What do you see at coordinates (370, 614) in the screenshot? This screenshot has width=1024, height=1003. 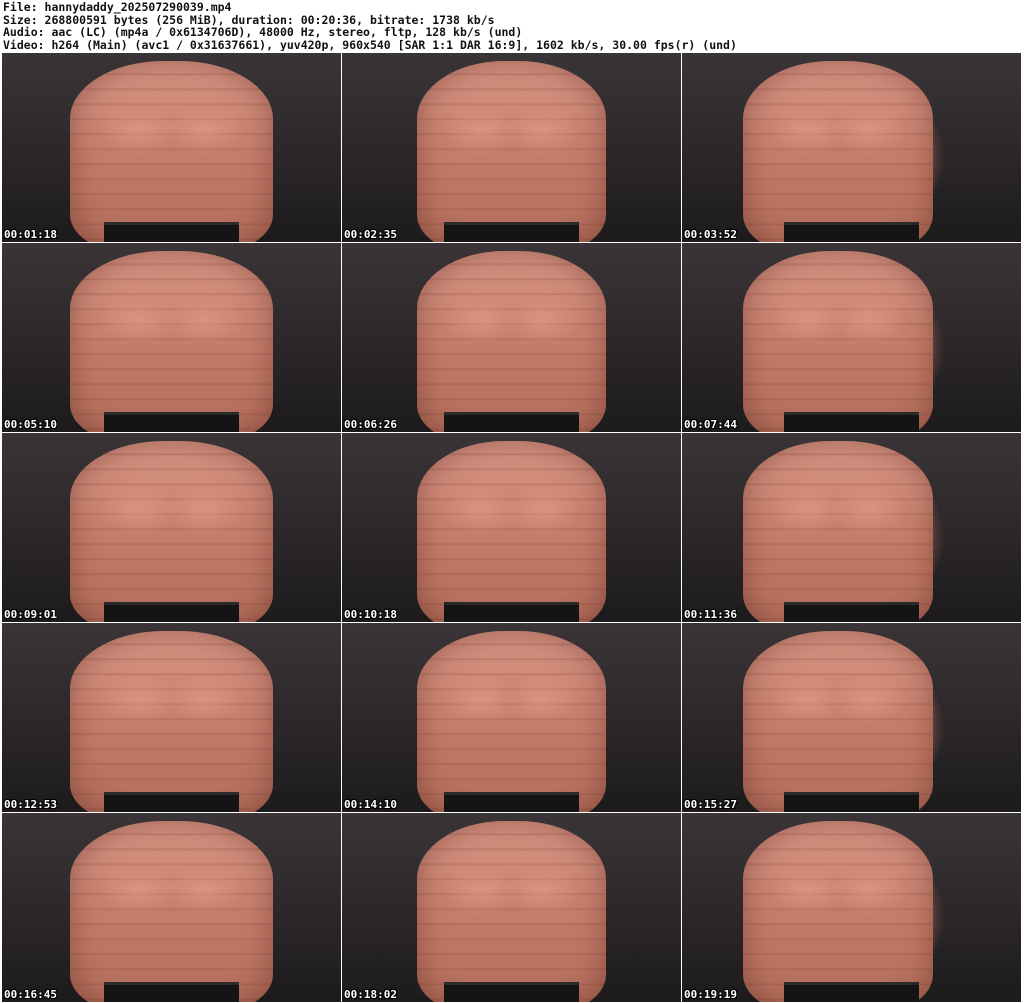 I see `frame-timestamp: 00:10:18` at bounding box center [370, 614].